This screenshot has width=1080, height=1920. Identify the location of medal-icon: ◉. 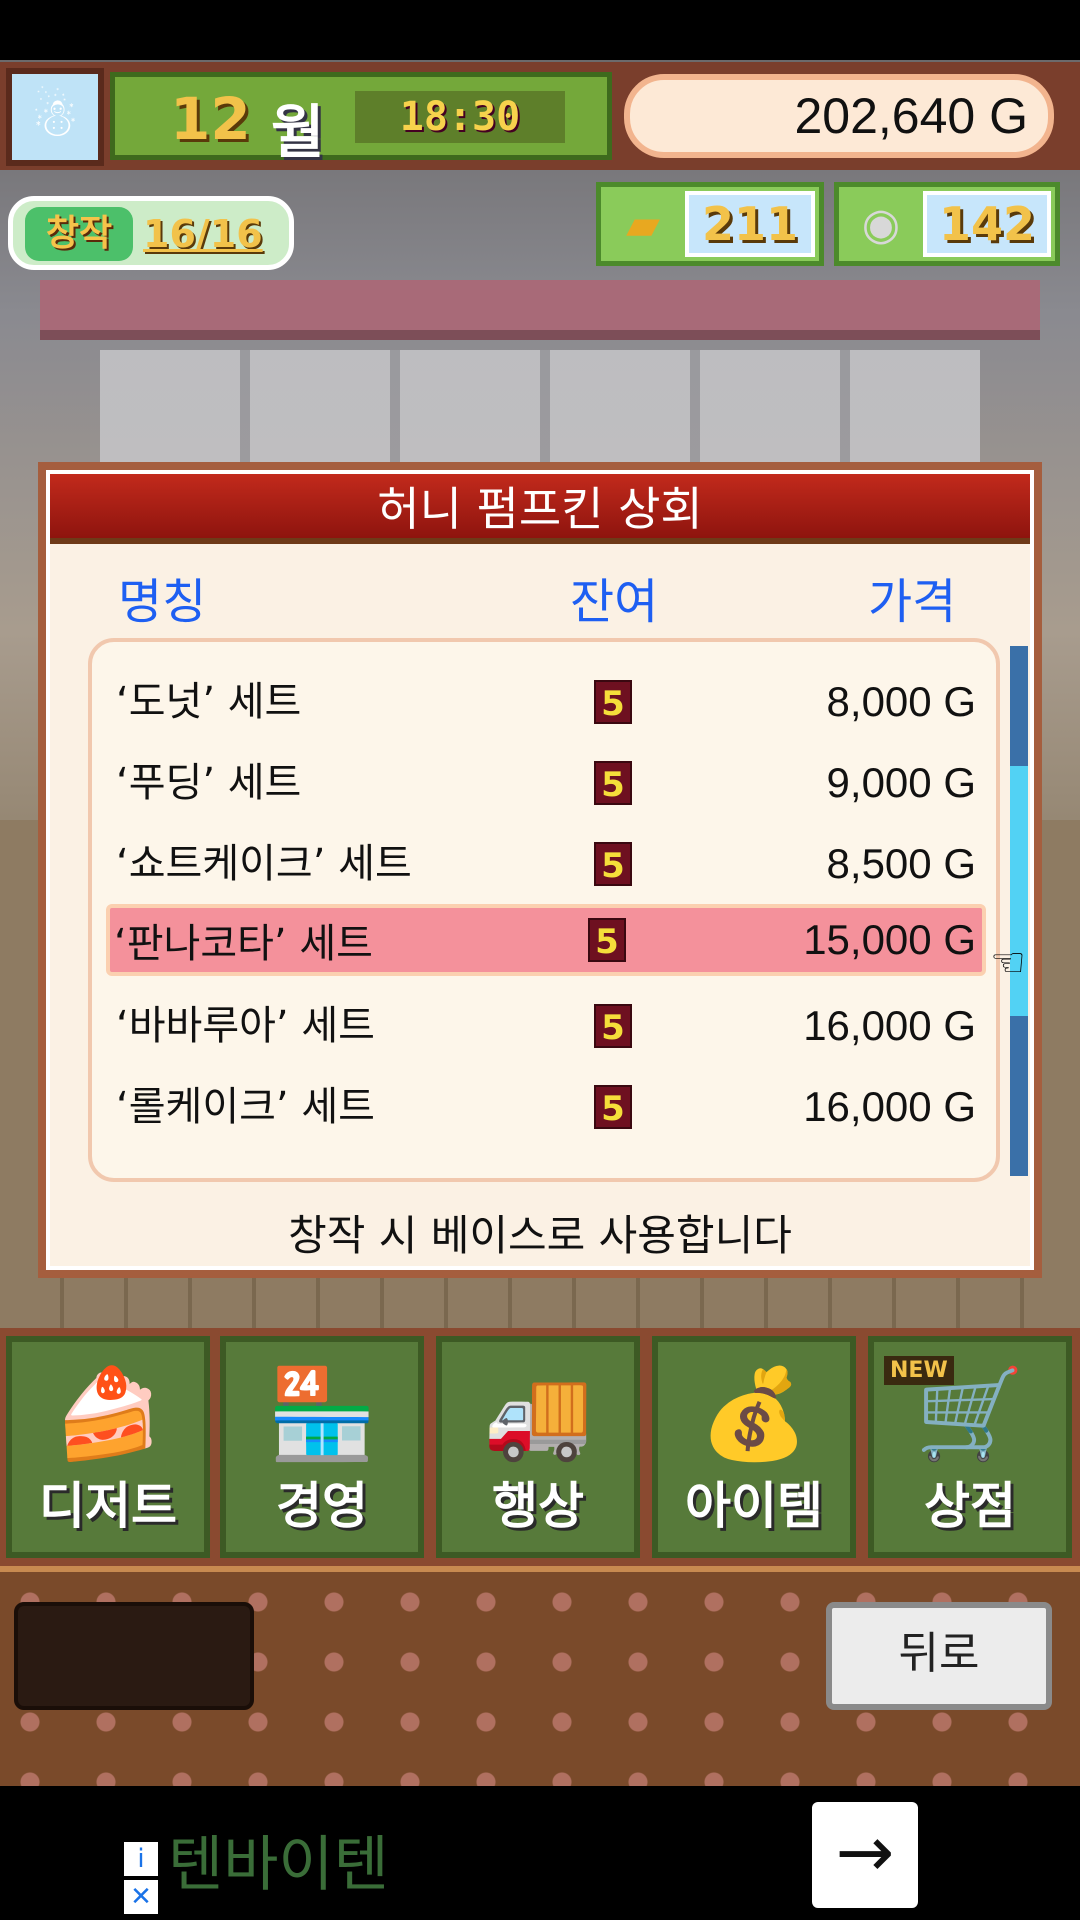
(881, 224).